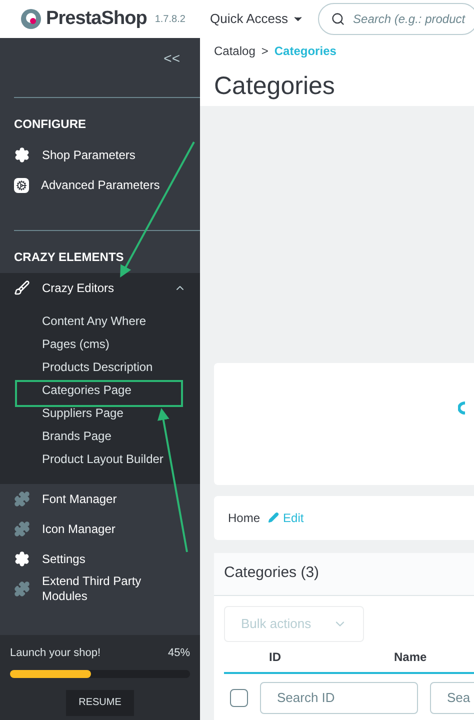  What do you see at coordinates (100, 458) in the screenshot?
I see `submenu-item: Product Layout Builder` at bounding box center [100, 458].